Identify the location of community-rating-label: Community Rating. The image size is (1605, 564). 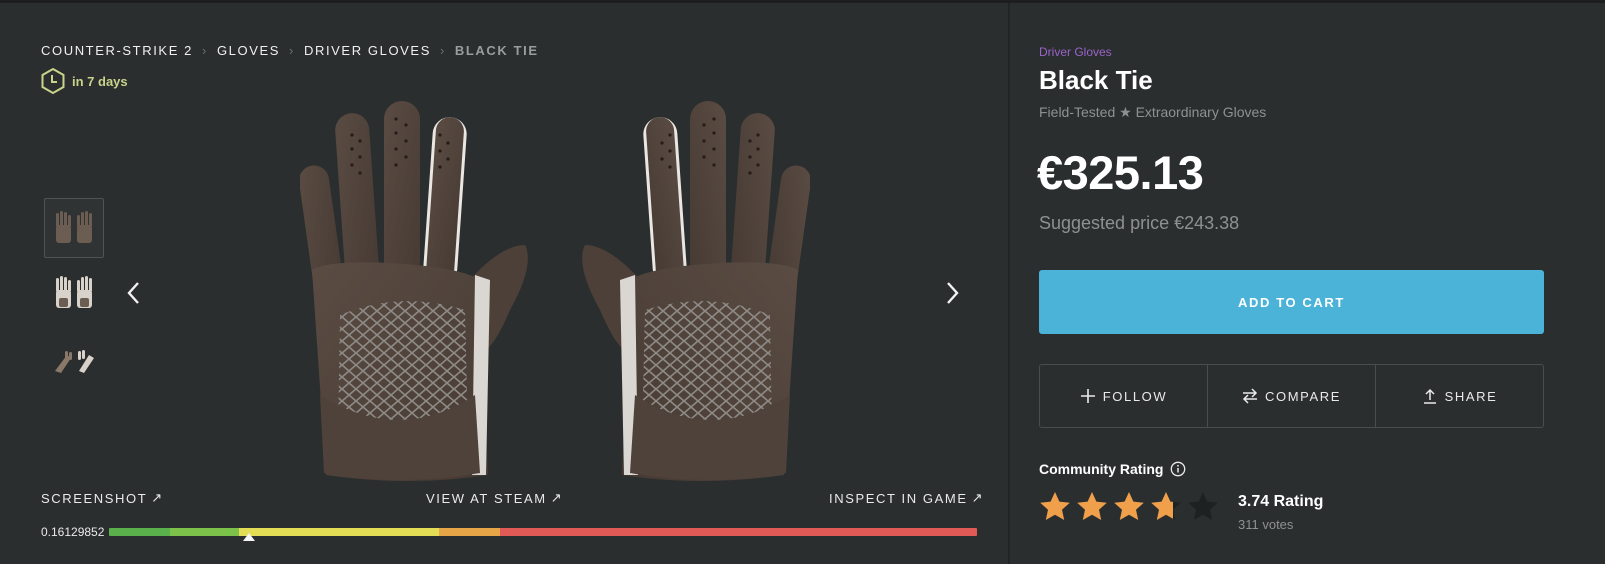
(1112, 469).